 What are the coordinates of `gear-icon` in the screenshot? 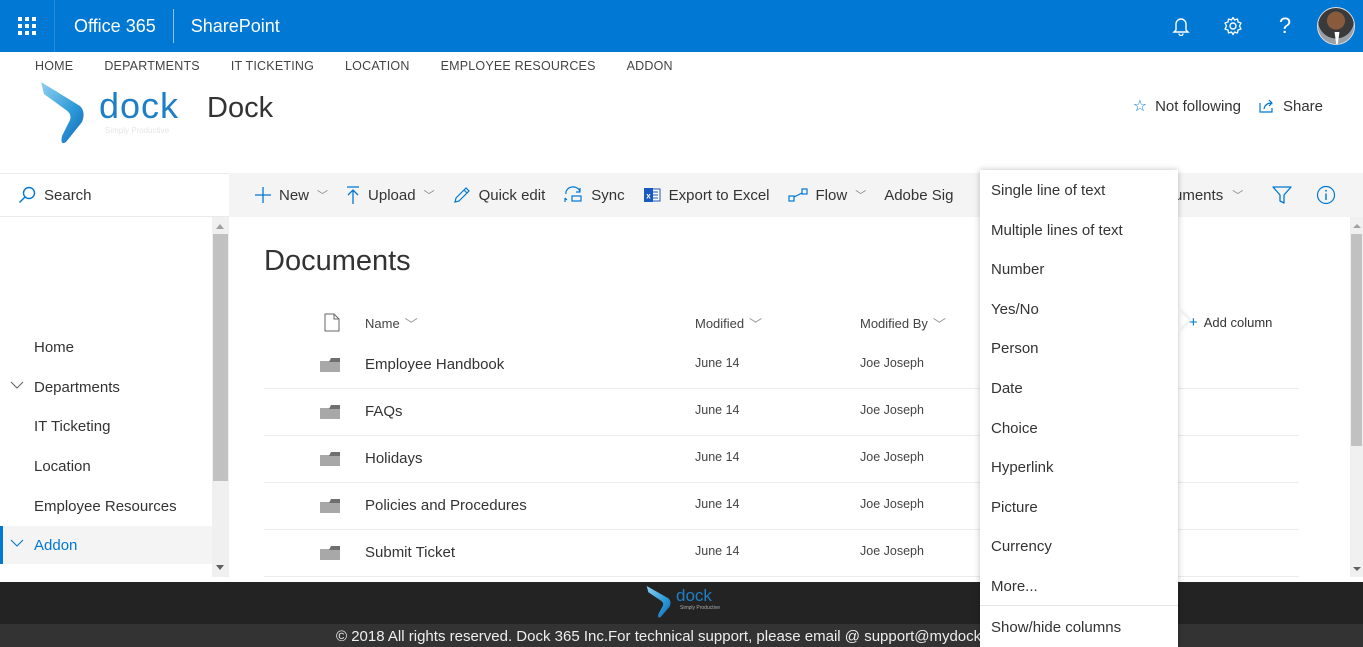 It's located at (1233, 26).